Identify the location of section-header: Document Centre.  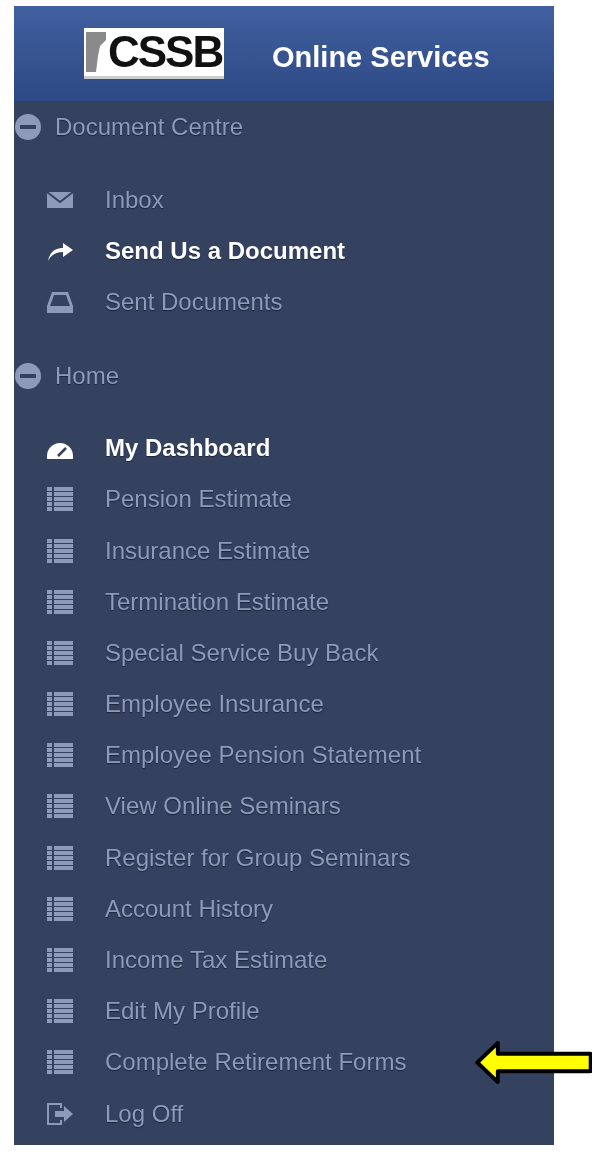
(284, 127).